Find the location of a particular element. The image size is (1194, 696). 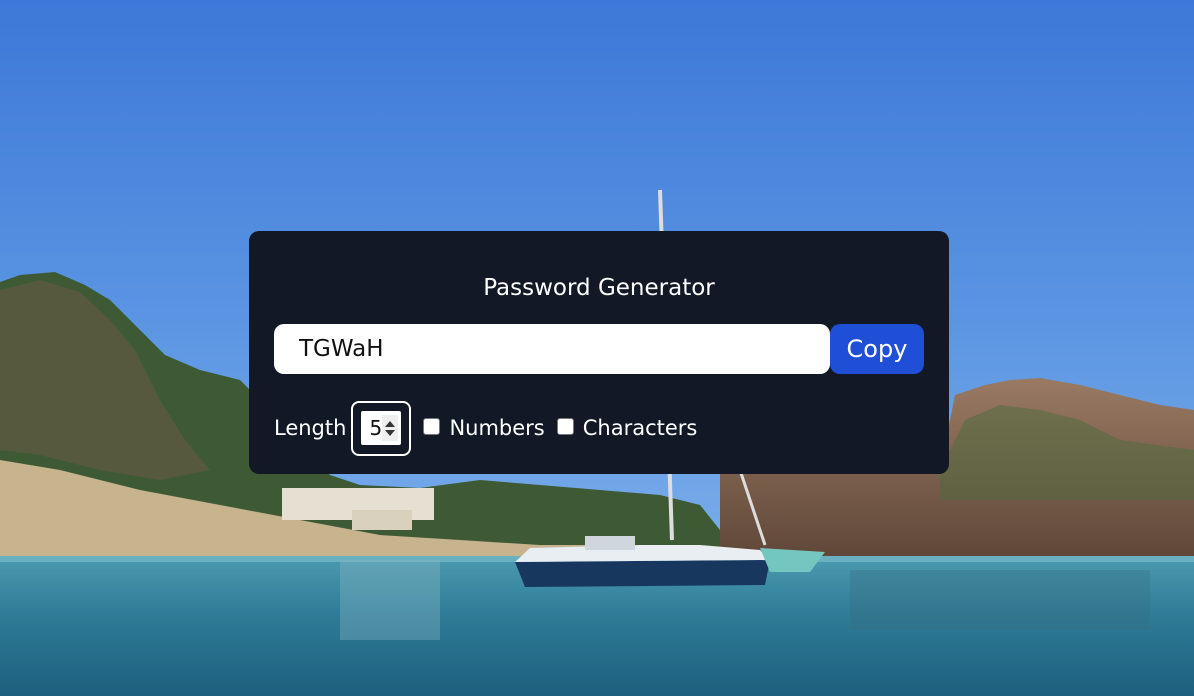

spinner-up-icon is located at coordinates (390, 423).